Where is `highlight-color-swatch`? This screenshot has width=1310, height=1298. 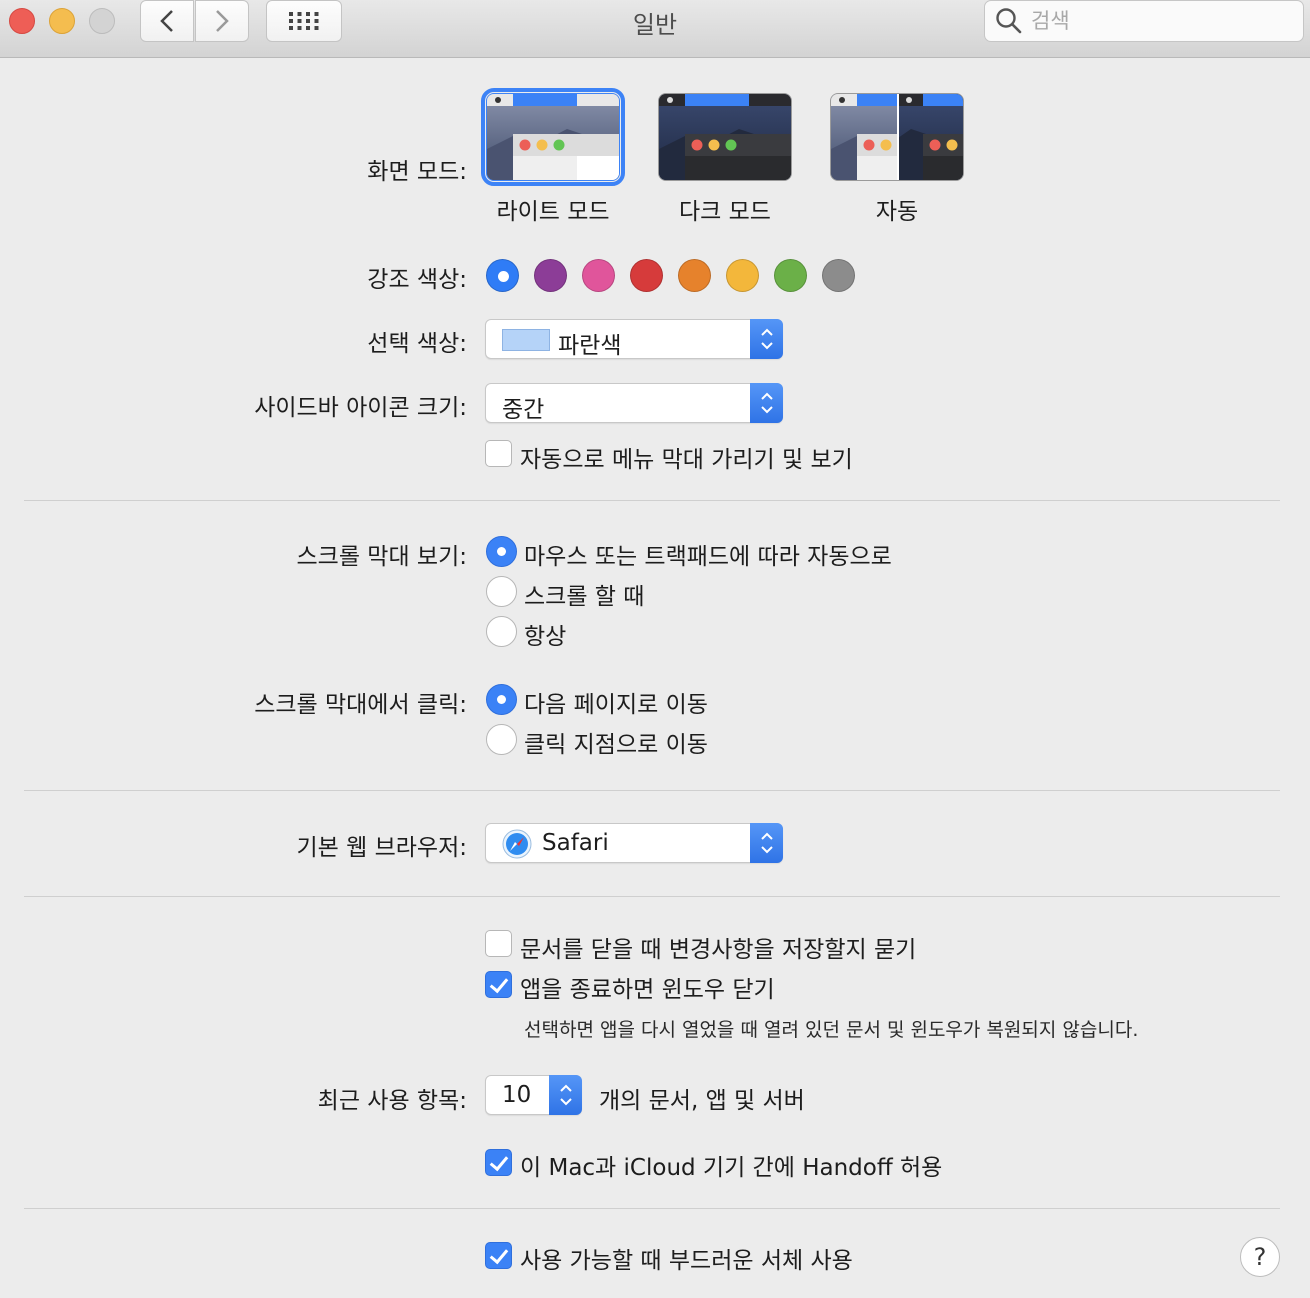 highlight-color-swatch is located at coordinates (526, 340).